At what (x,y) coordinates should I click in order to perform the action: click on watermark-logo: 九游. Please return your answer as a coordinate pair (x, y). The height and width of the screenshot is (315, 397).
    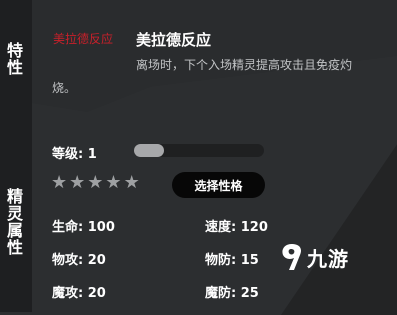
    Looking at the image, I should click on (314, 257).